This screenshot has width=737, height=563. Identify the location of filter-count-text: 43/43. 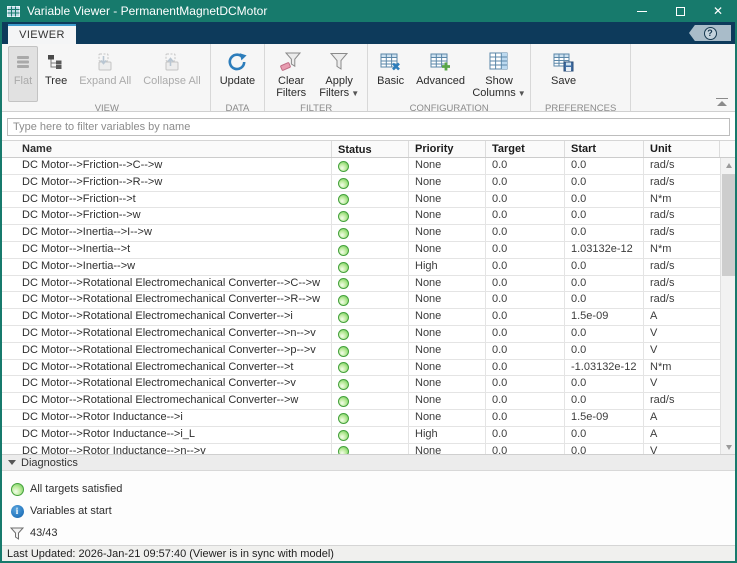
(44, 533).